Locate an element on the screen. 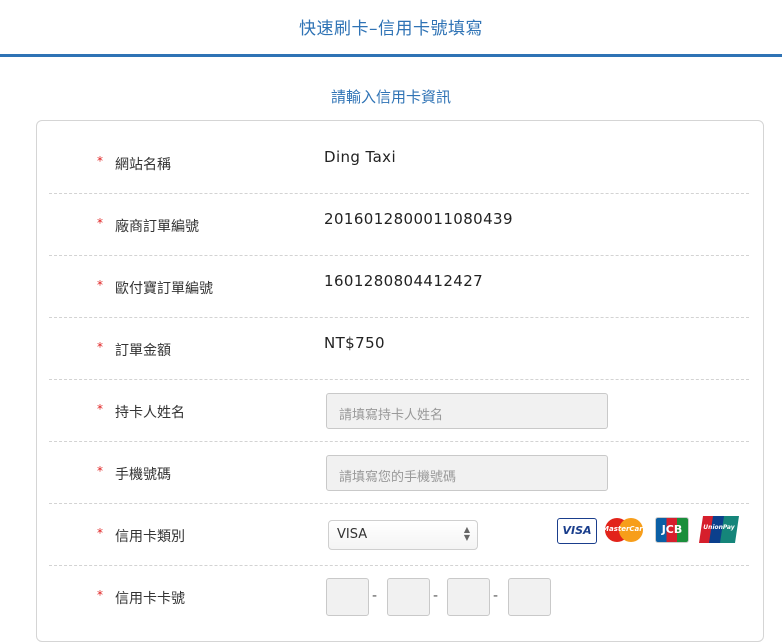 Image resolution: width=782 pixels, height=642 pixels. row-card-number: * 信用卡卡號 - - - is located at coordinates (399, 597).